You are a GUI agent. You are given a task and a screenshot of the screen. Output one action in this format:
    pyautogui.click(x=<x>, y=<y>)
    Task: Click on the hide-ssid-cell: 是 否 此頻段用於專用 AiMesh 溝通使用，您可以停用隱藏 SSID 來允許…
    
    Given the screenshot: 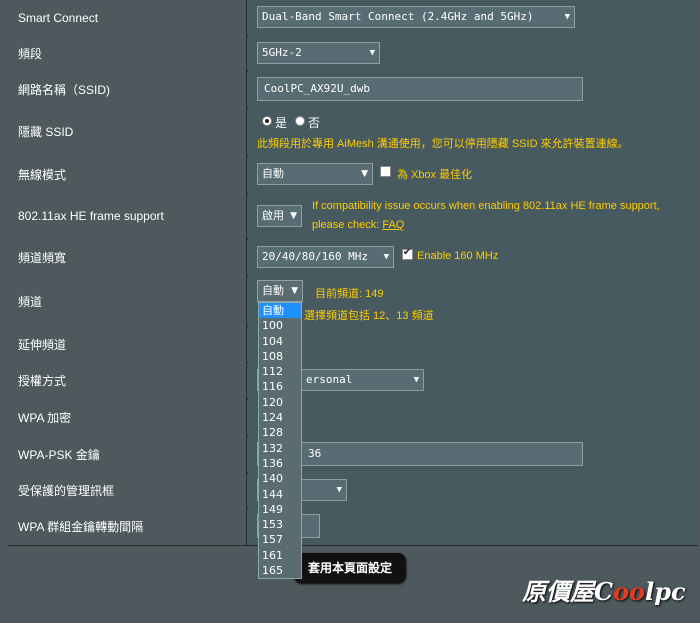 What is the action you would take?
    pyautogui.click(x=473, y=131)
    